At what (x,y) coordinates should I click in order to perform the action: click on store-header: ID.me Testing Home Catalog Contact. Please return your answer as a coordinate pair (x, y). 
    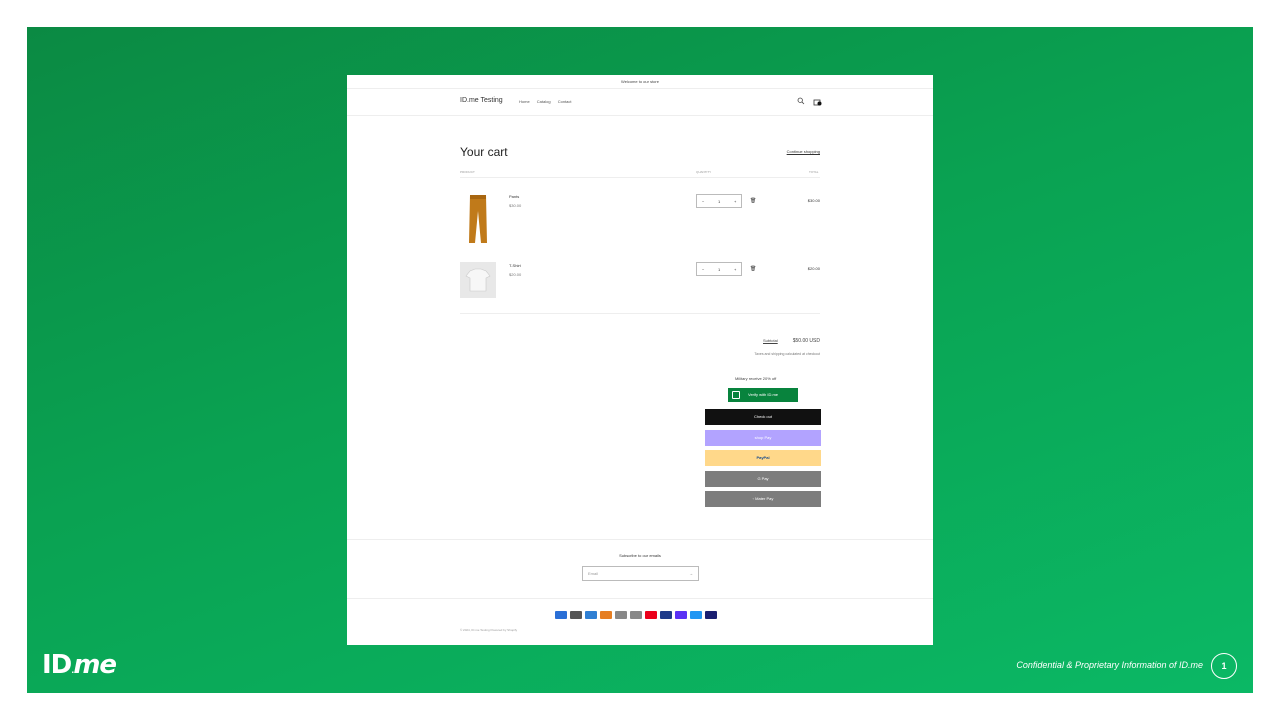
    Looking at the image, I should click on (640, 102).